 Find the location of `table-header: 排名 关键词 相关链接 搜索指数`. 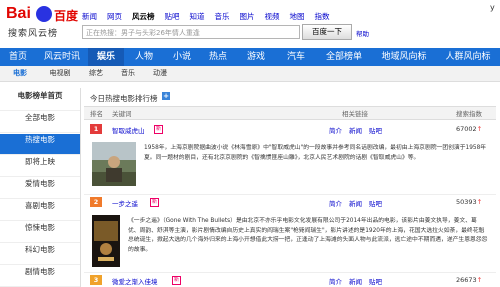

table-header: 排名 关键词 相关链接 搜索指数 is located at coordinates (290, 113).